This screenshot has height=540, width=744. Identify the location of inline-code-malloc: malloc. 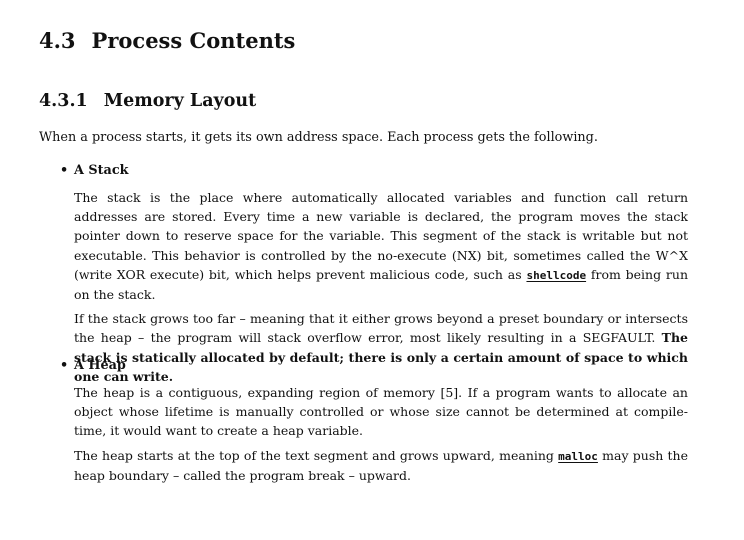
(578, 456).